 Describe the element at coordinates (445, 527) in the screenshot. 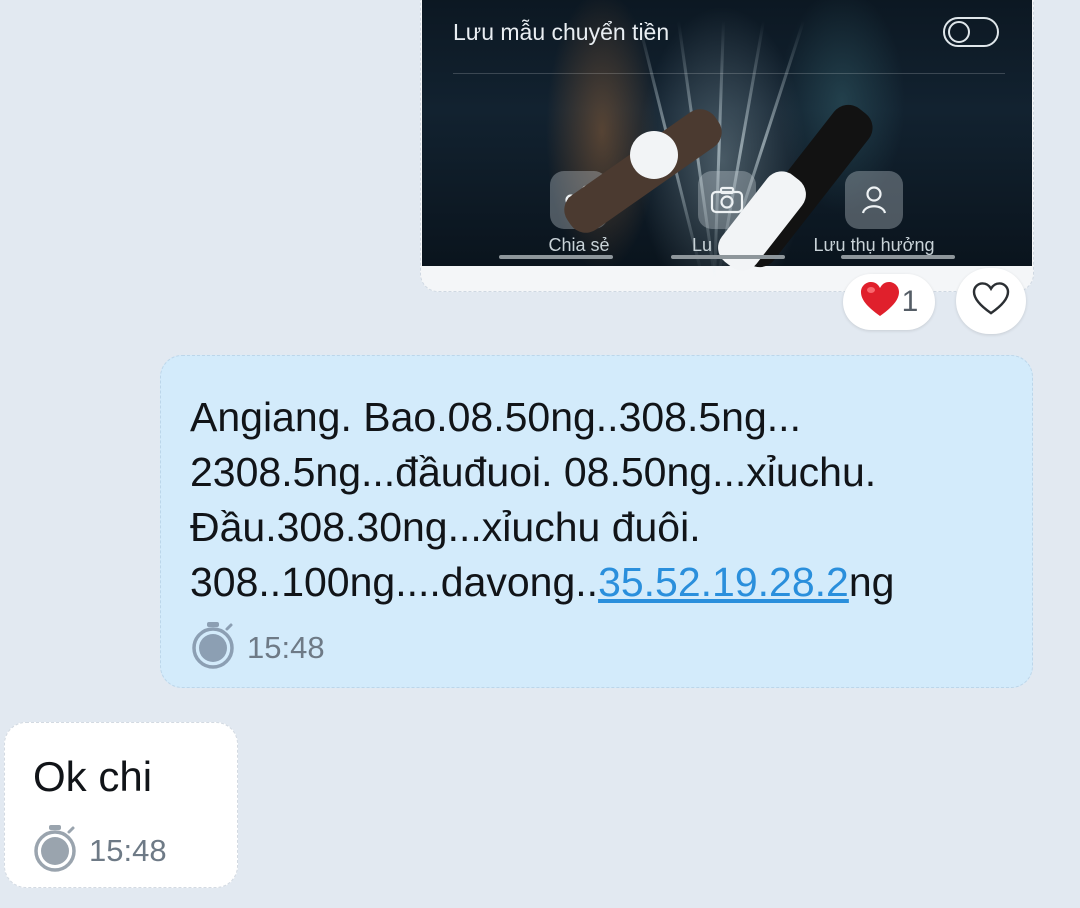

I see `message-line: Đầu.308.30ng...xỉuchu đuôi.` at that location.